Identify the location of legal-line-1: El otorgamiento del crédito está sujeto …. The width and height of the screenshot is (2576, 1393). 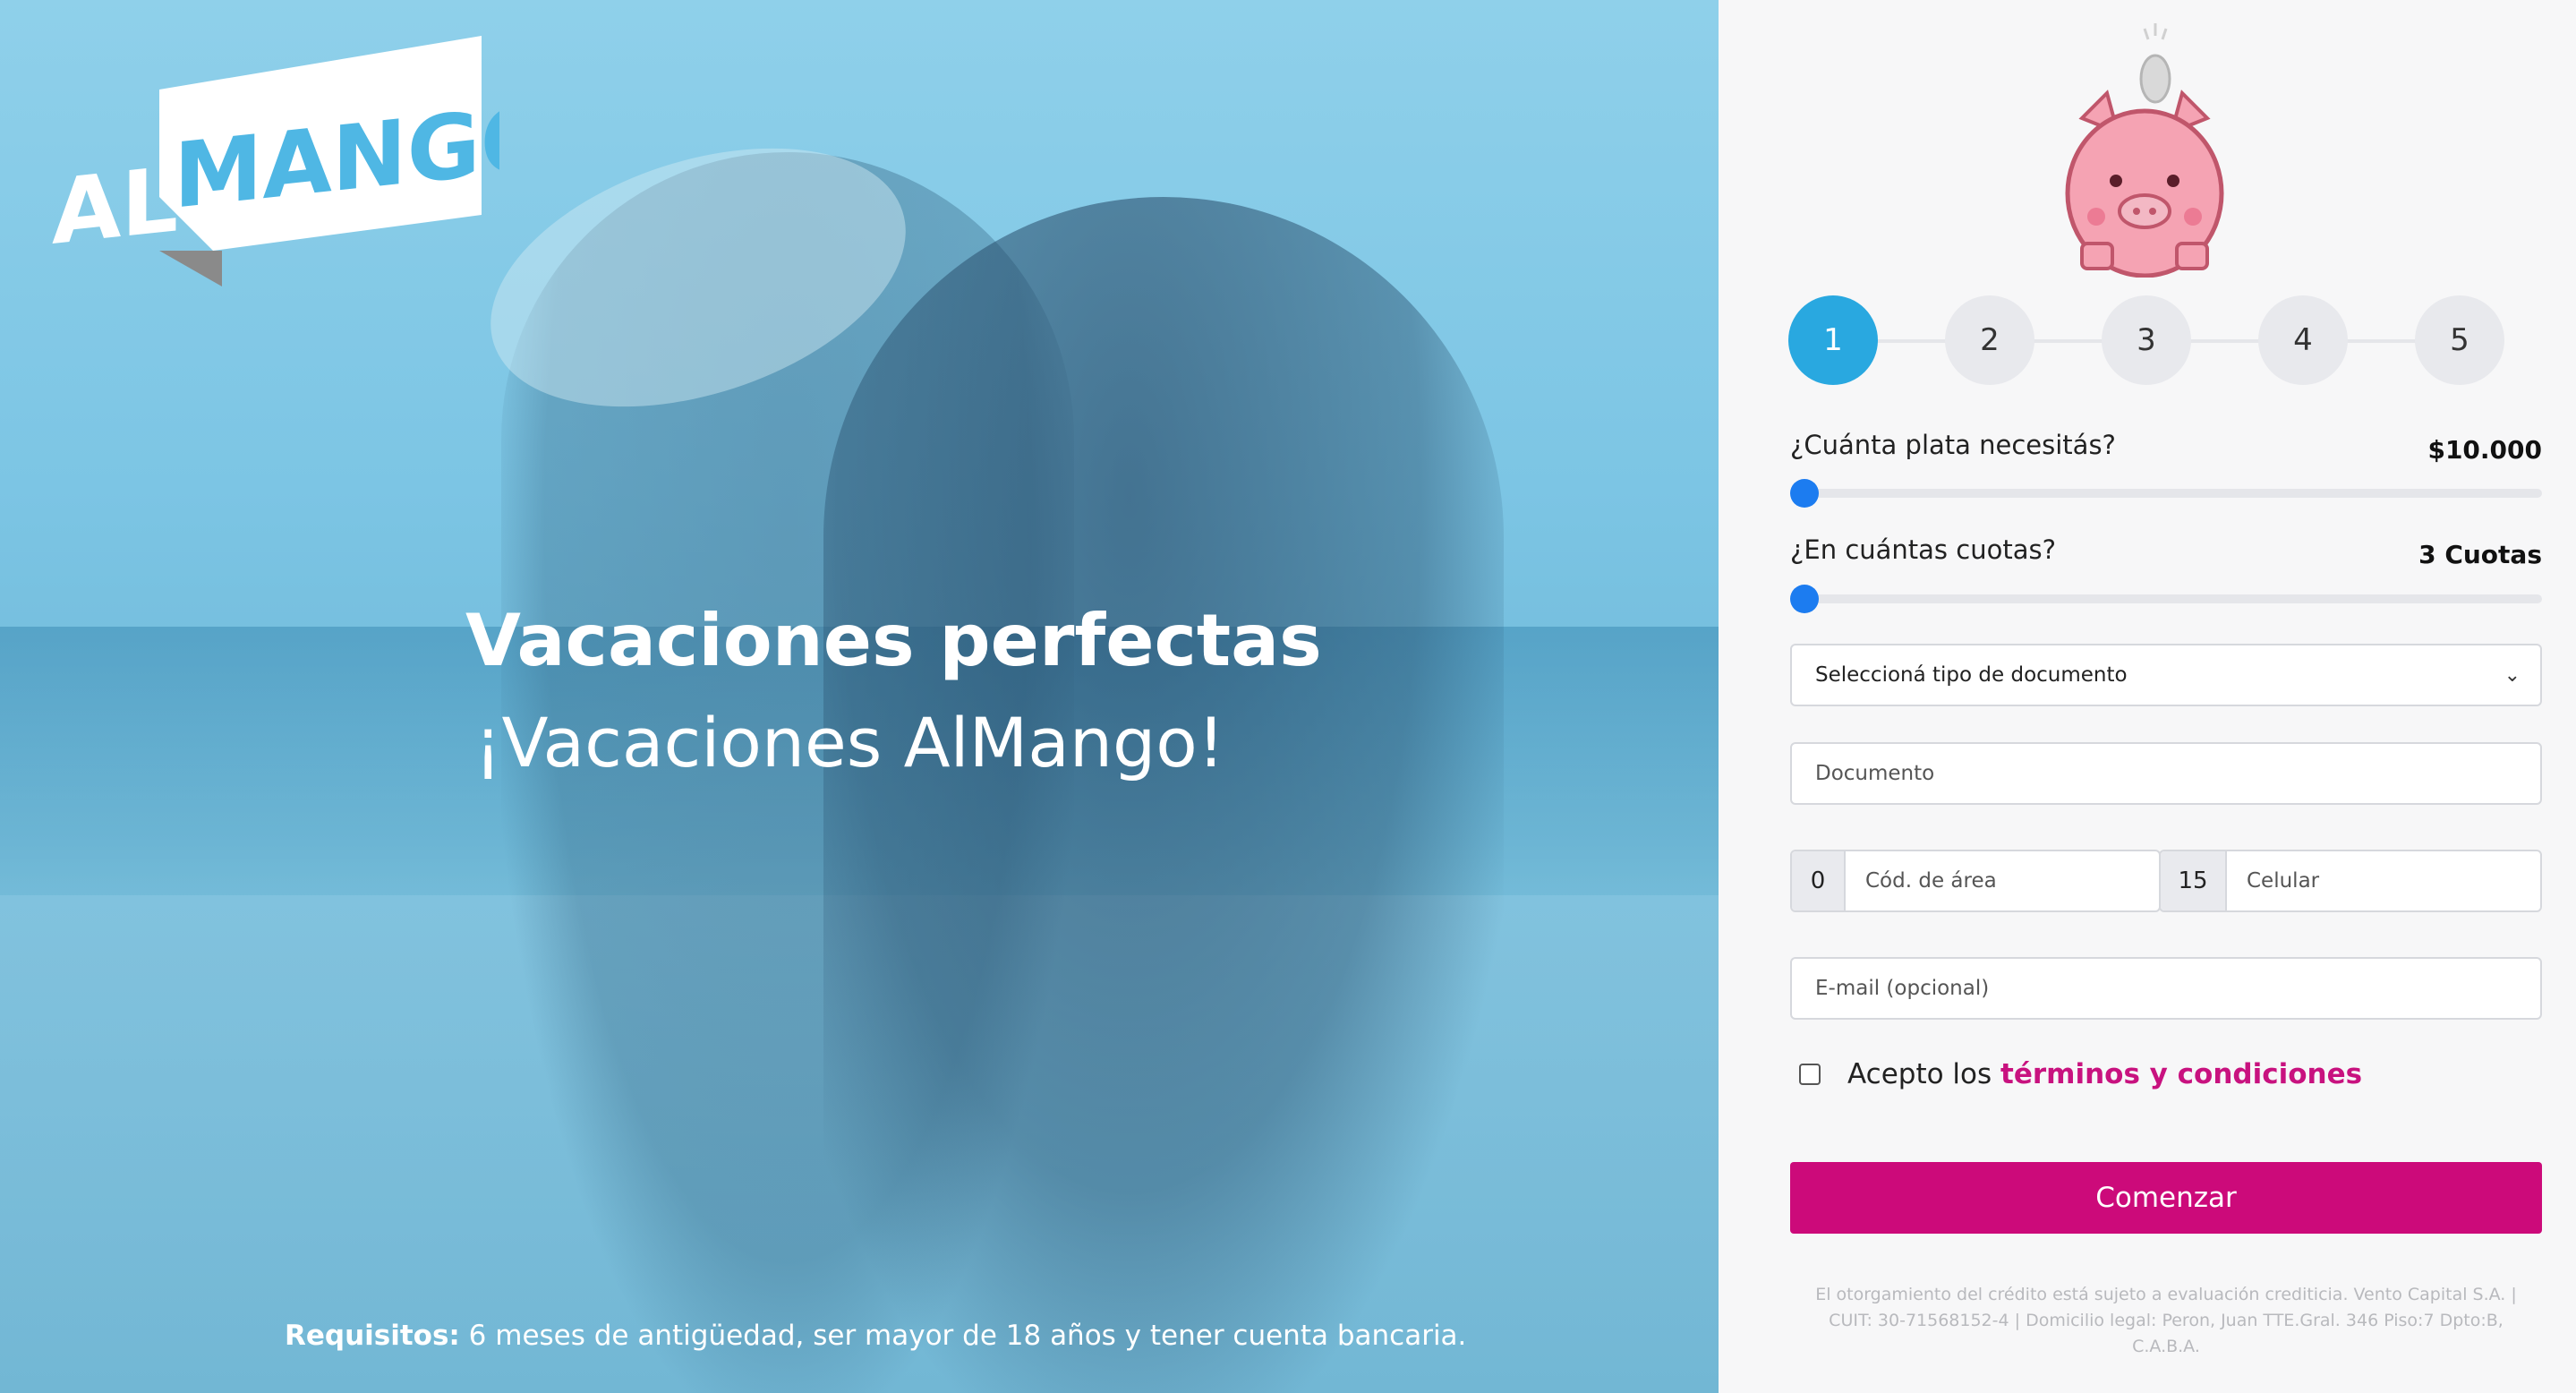
(2166, 1295).